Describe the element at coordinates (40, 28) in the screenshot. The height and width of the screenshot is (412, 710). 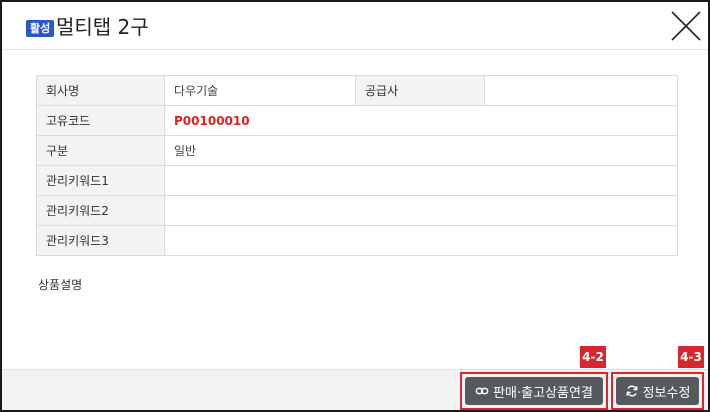
I see `status-badge: 활성` at that location.